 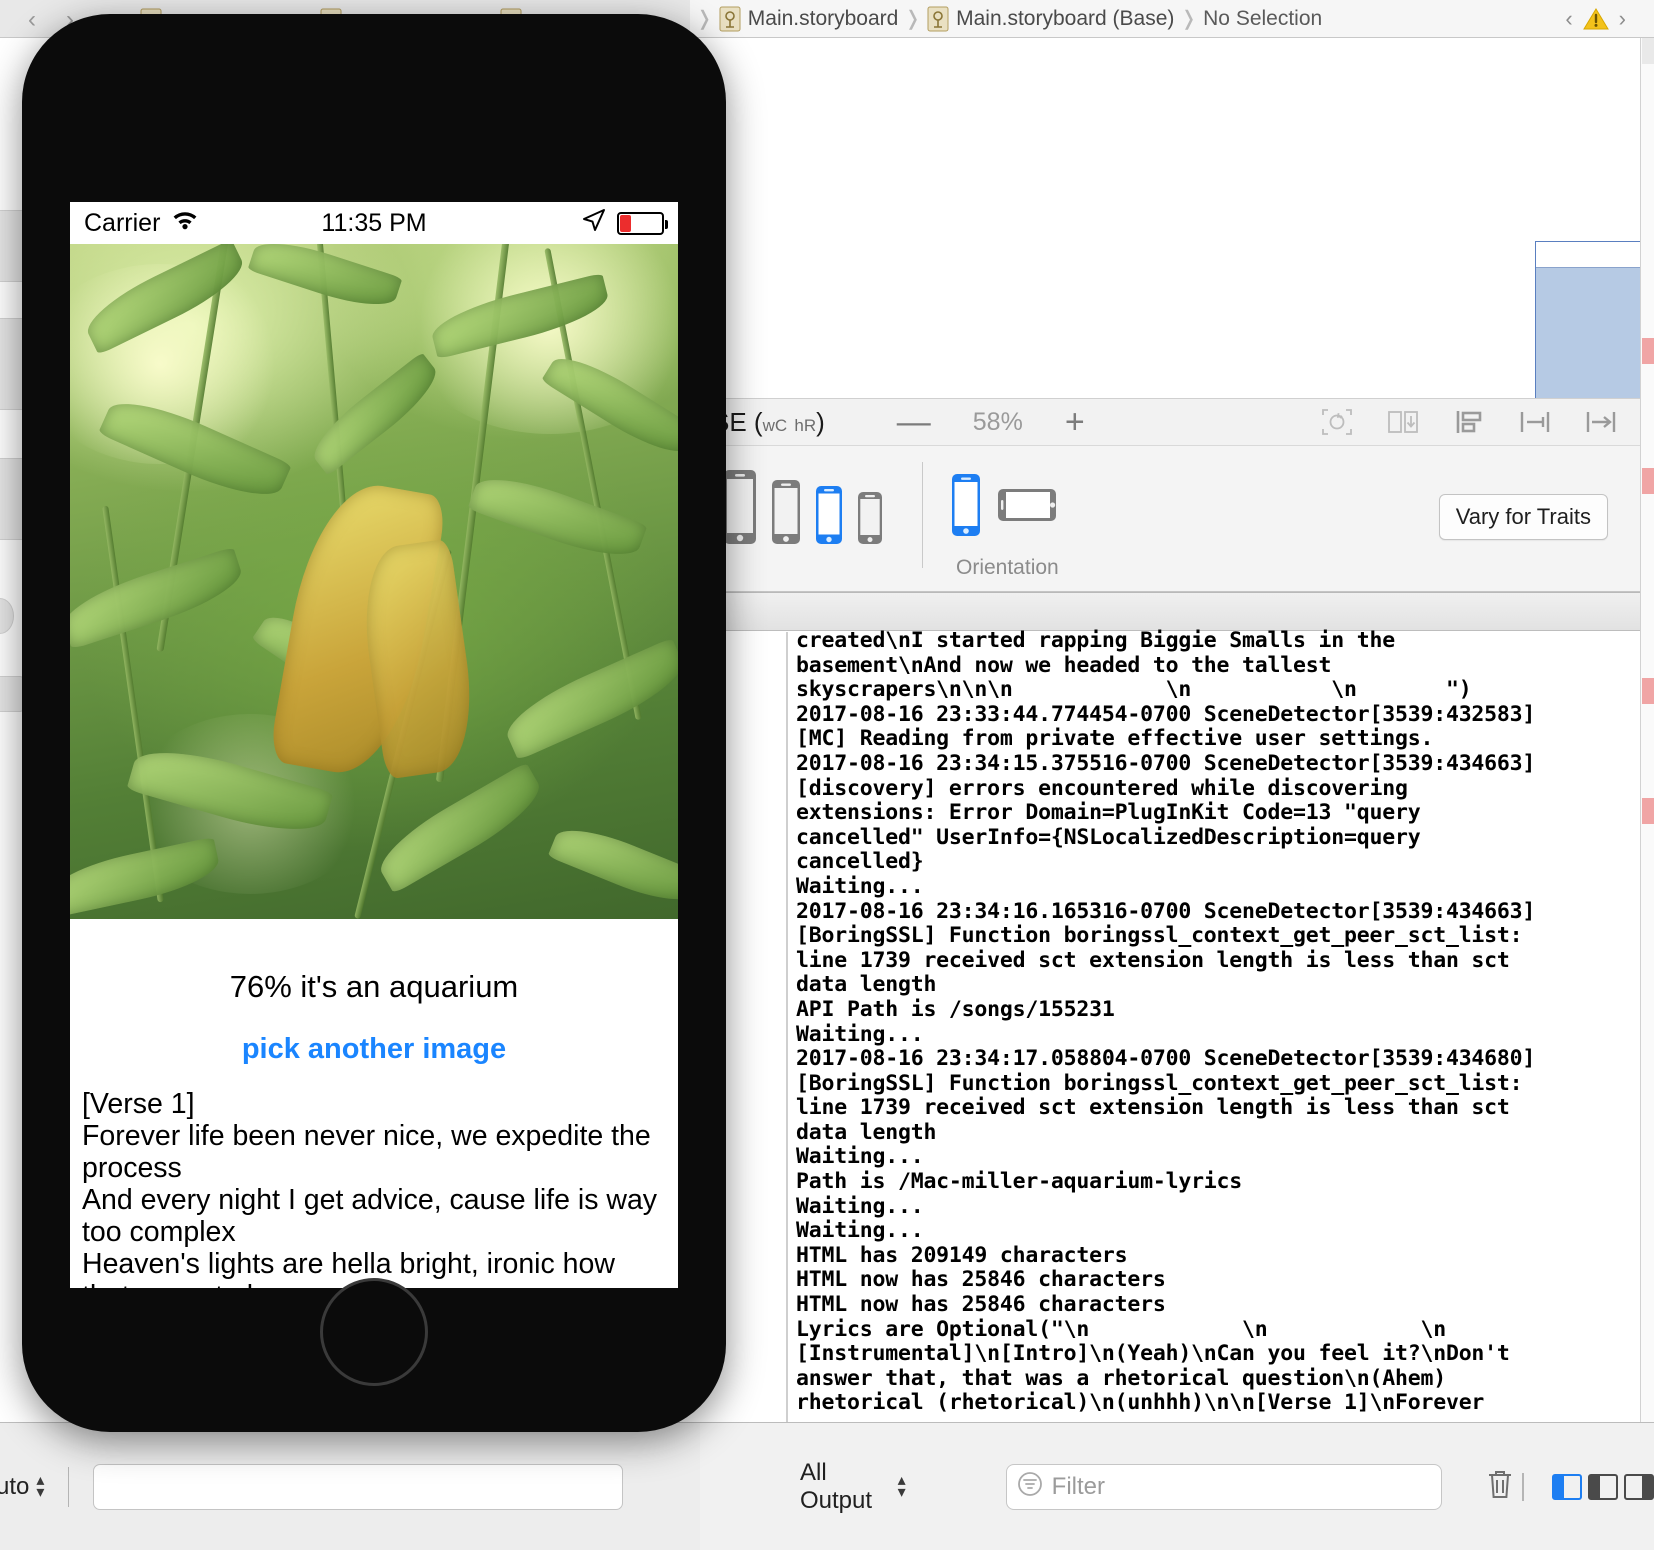 What do you see at coordinates (740, 509) in the screenshot?
I see `device-size-55in` at bounding box center [740, 509].